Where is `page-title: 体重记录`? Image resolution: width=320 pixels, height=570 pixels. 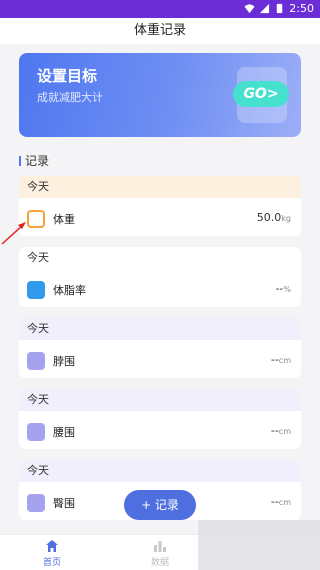 page-title: 体重记录 is located at coordinates (160, 31).